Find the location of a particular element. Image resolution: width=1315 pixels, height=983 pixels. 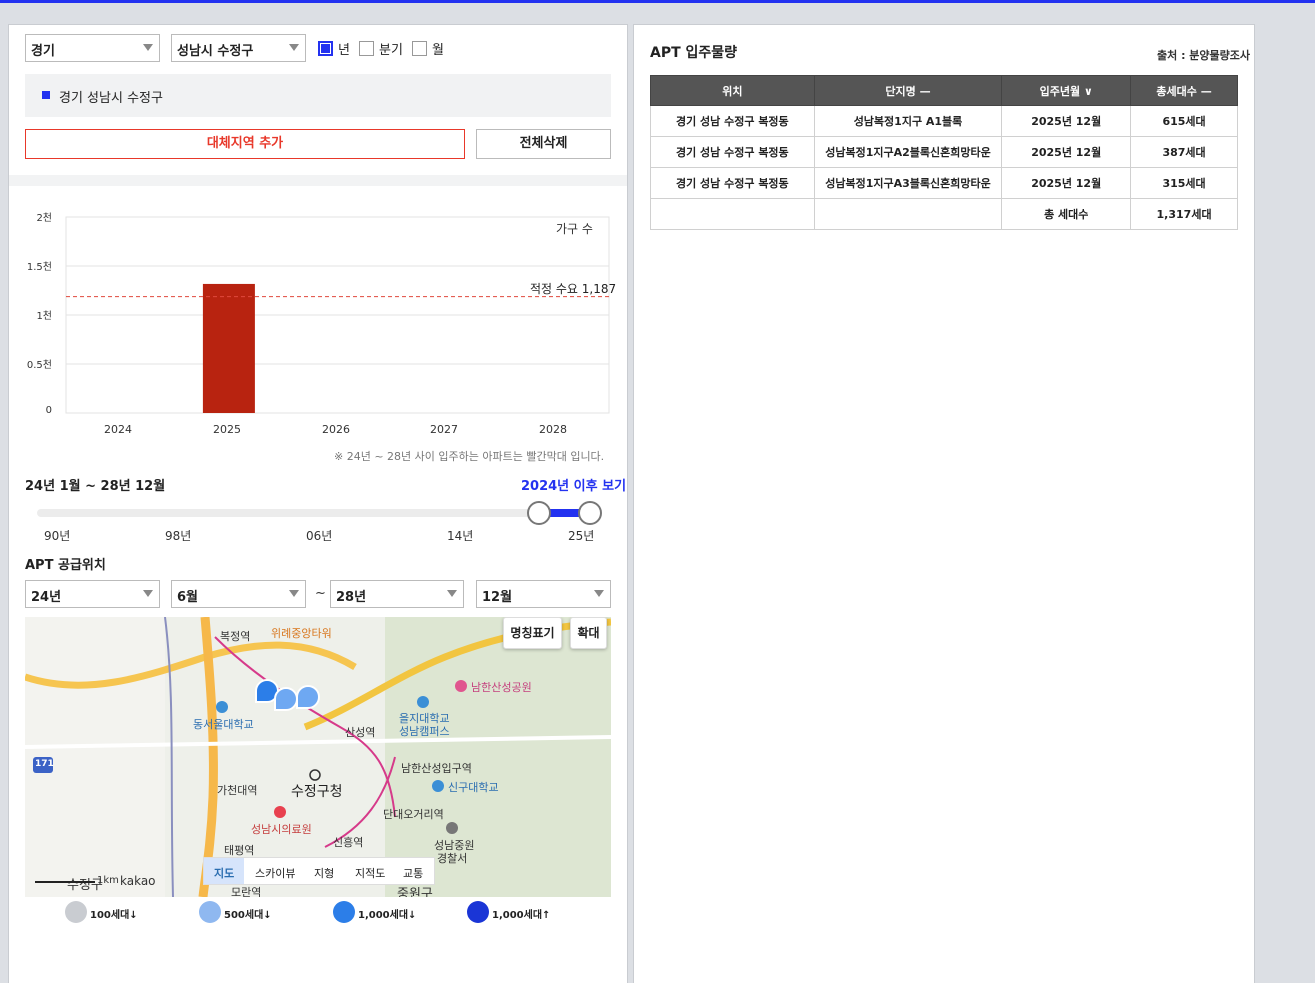

city-value: 성남시 수정구 is located at coordinates (215, 51).